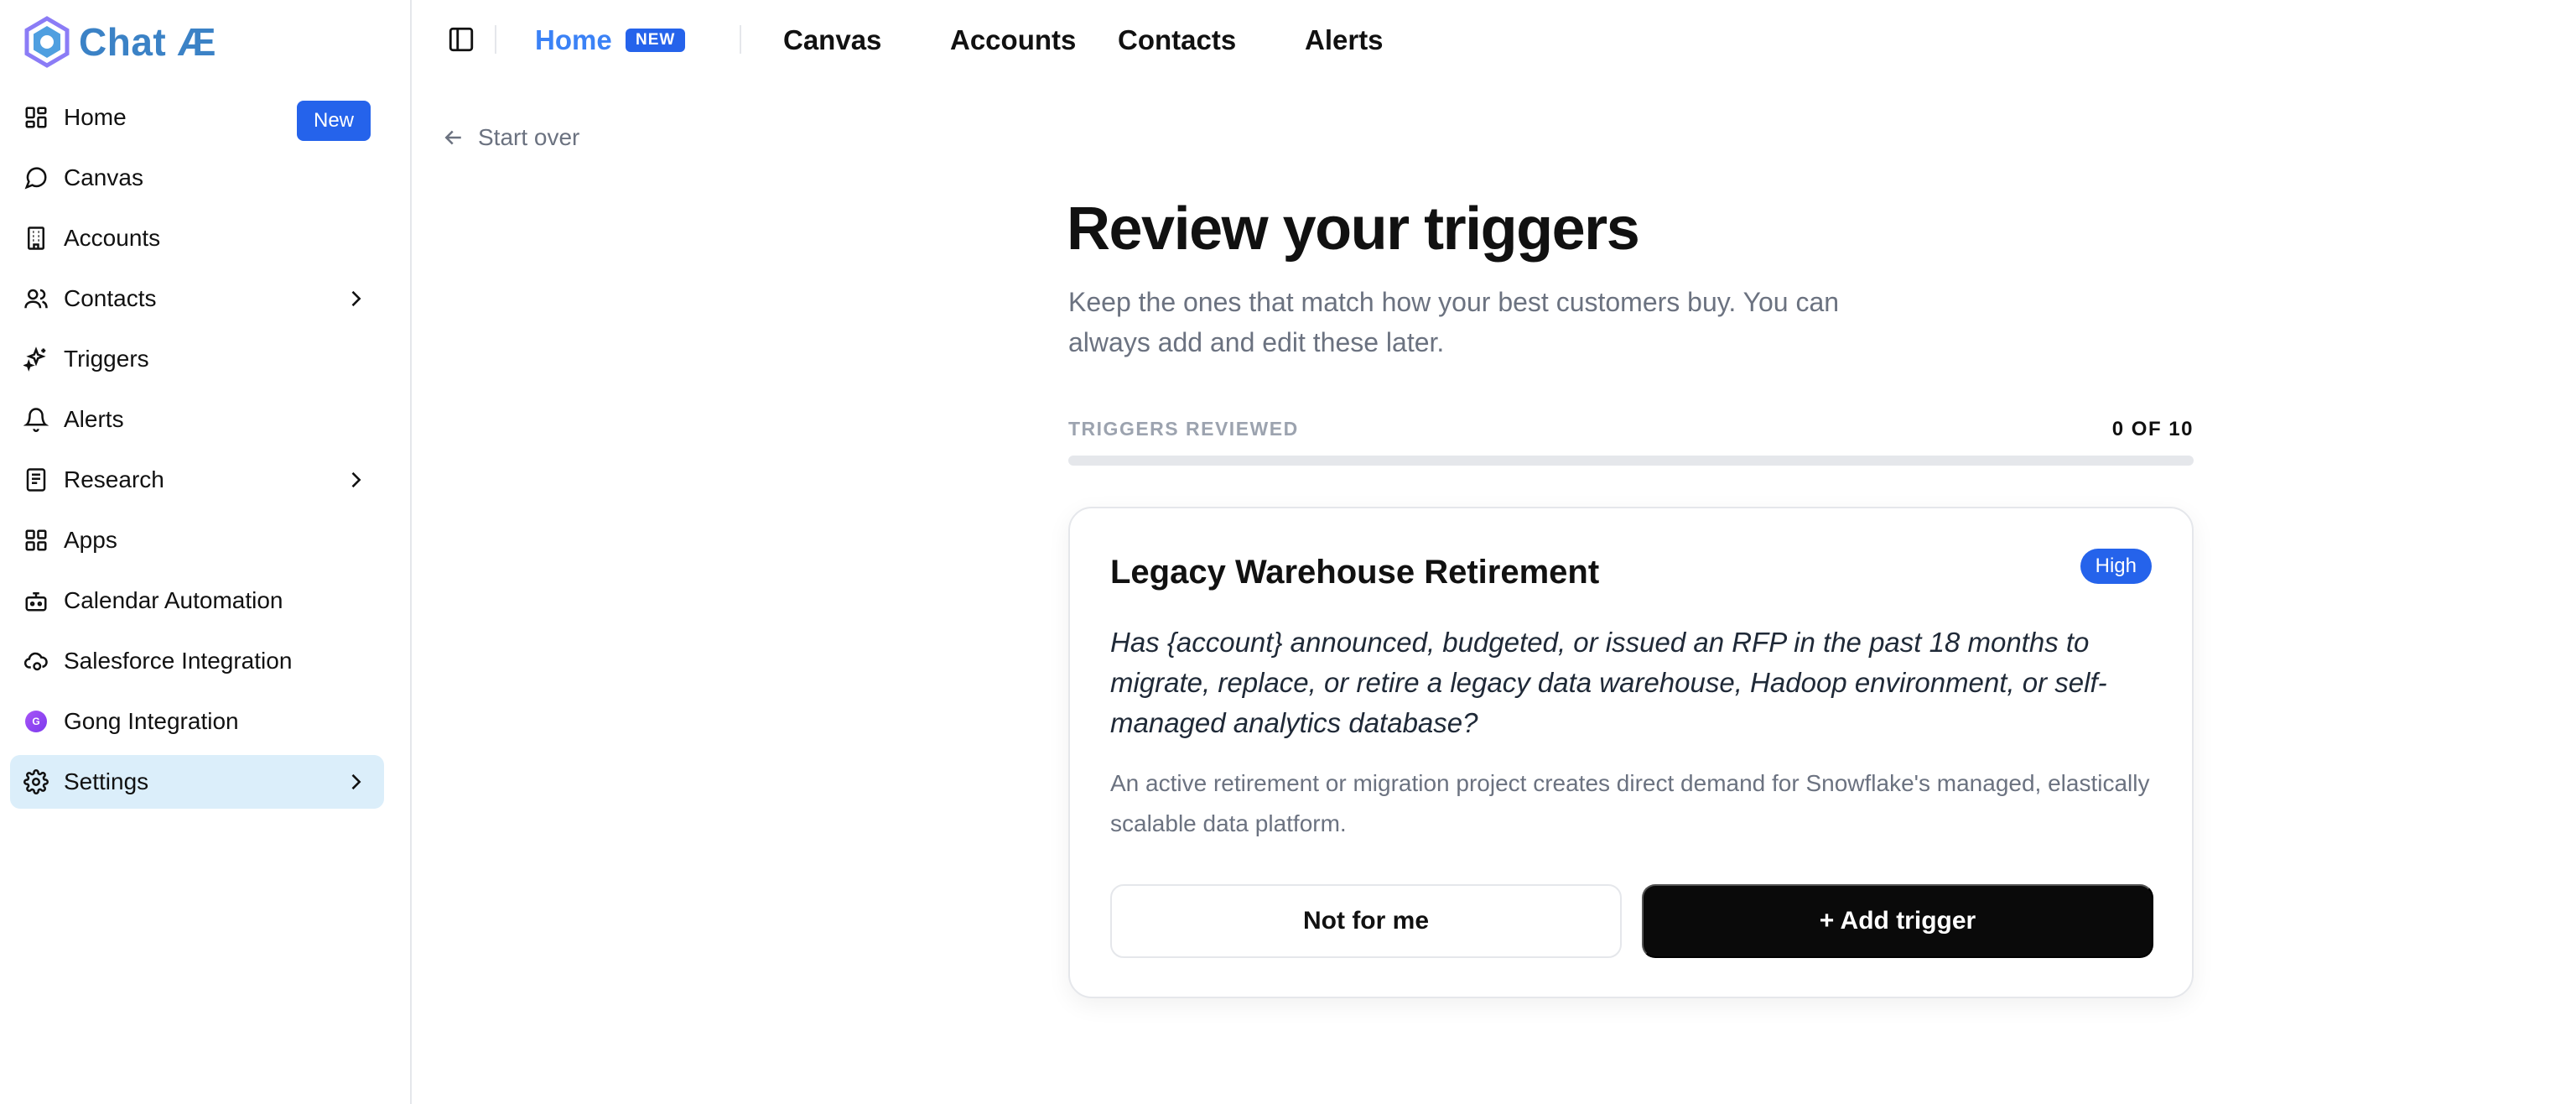 The width and height of the screenshot is (2576, 1104). I want to click on start-over-link: Start over, so click(510, 137).